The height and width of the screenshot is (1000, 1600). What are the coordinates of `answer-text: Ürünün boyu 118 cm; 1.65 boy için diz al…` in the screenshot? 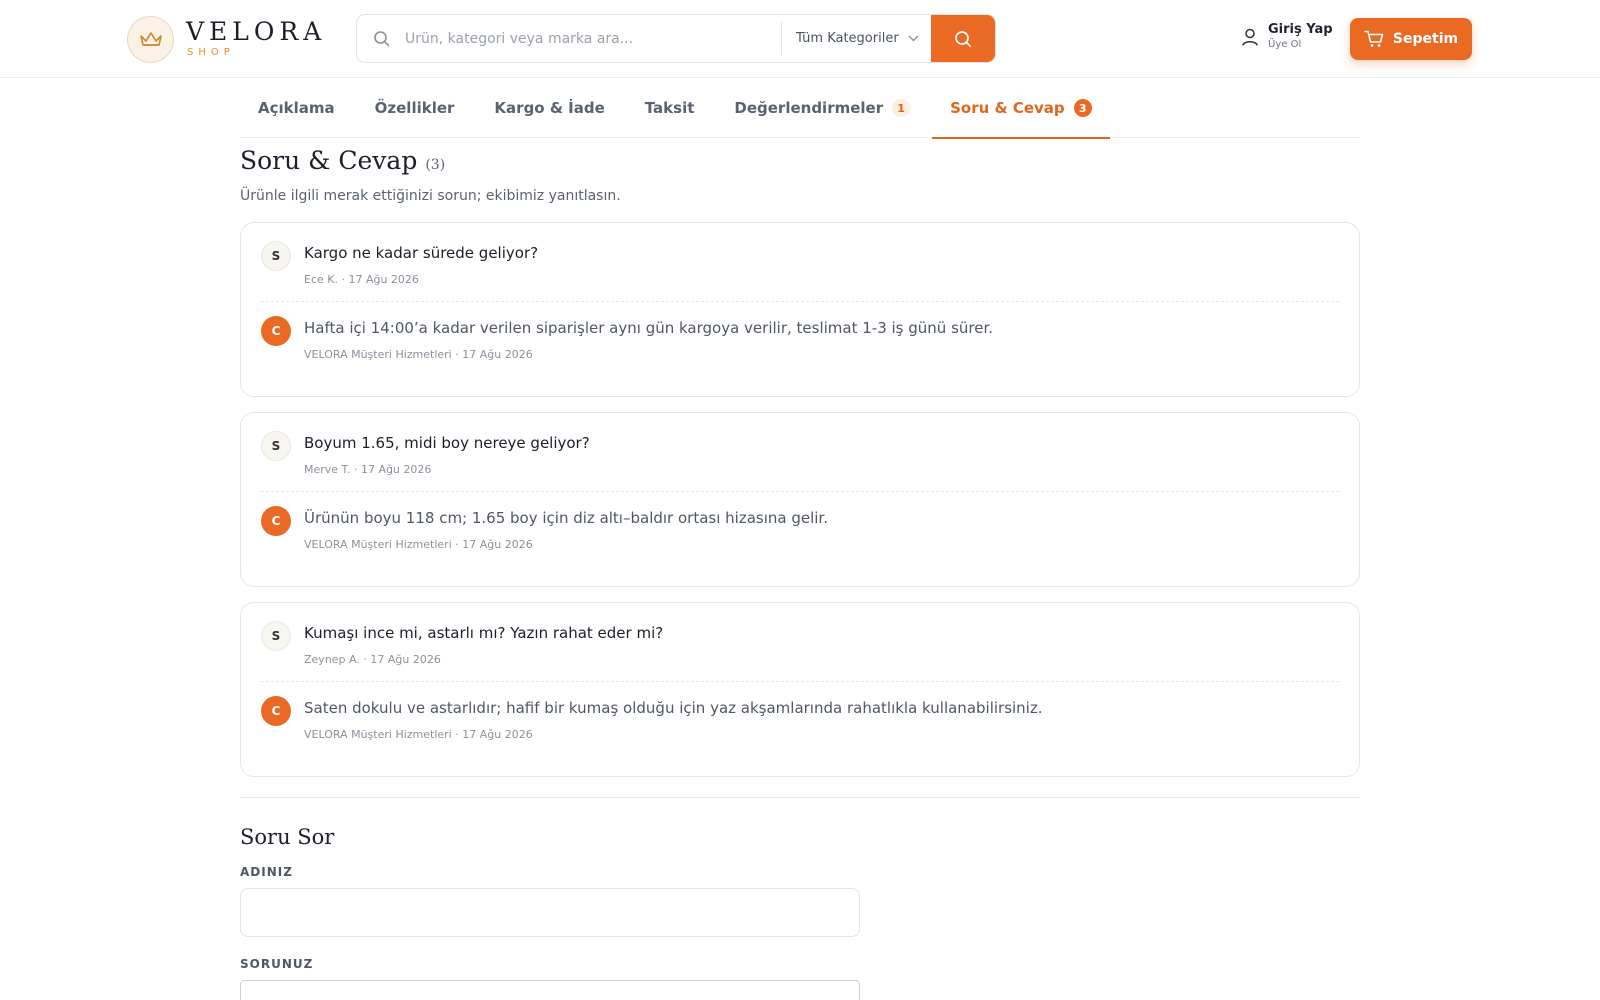 It's located at (566, 518).